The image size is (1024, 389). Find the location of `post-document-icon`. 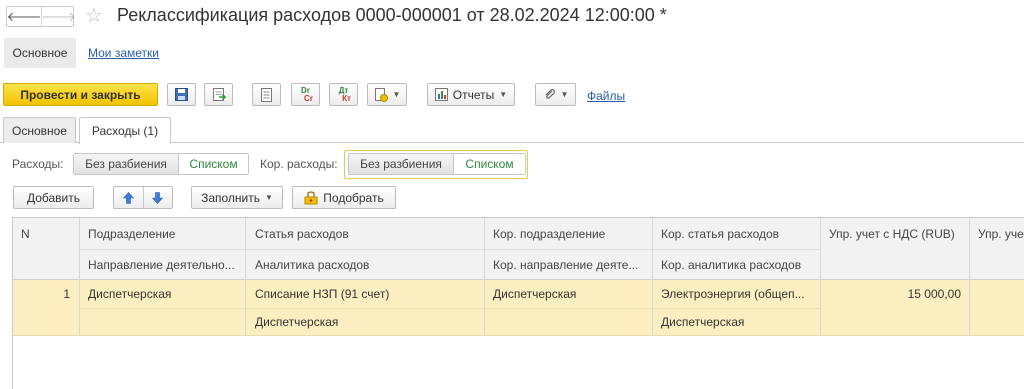

post-document-icon is located at coordinates (219, 94).